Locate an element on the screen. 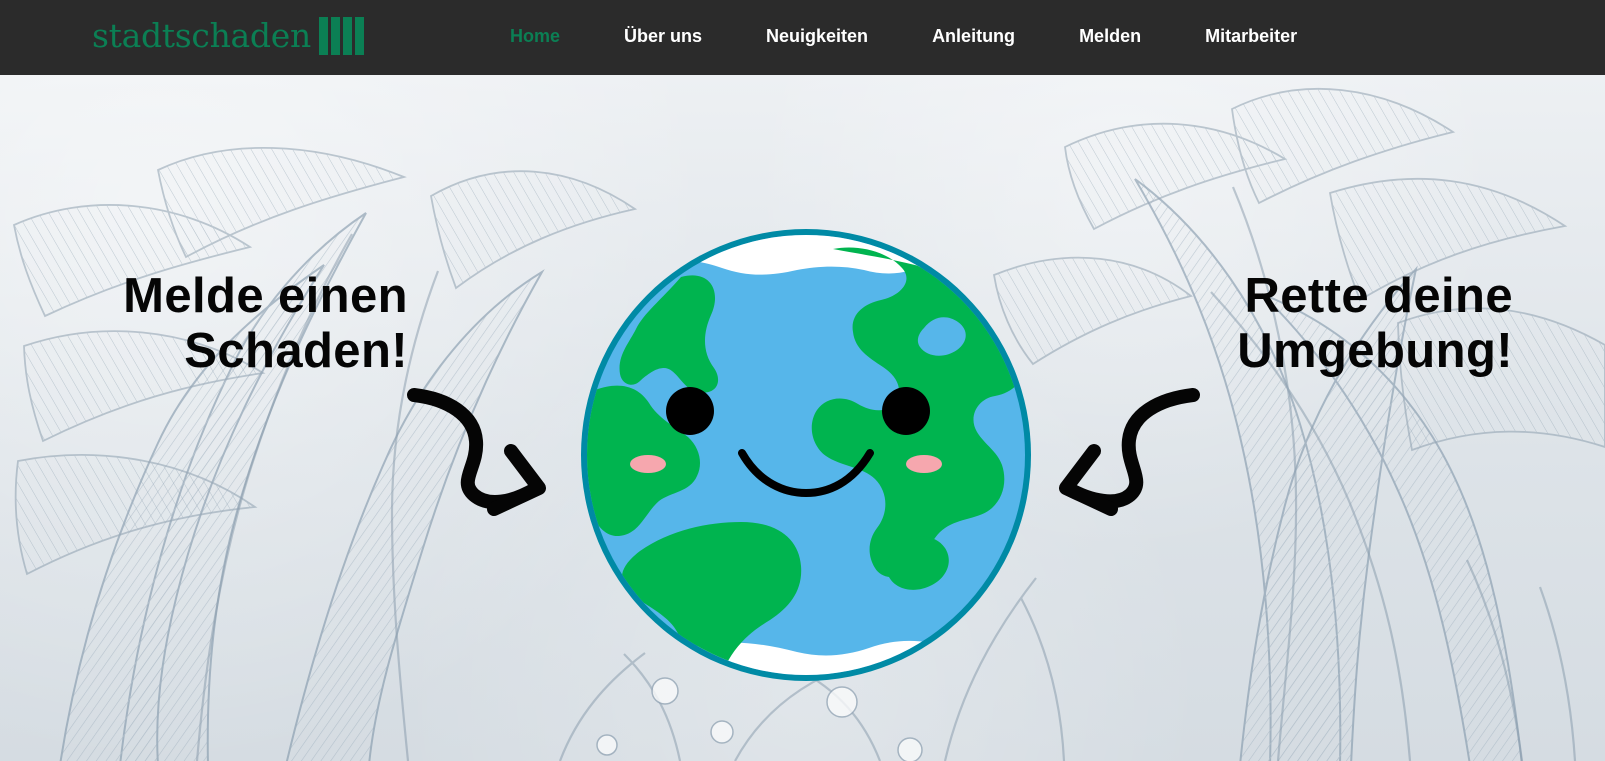  site-logo-text: stadtschaden is located at coordinates (201, 35).